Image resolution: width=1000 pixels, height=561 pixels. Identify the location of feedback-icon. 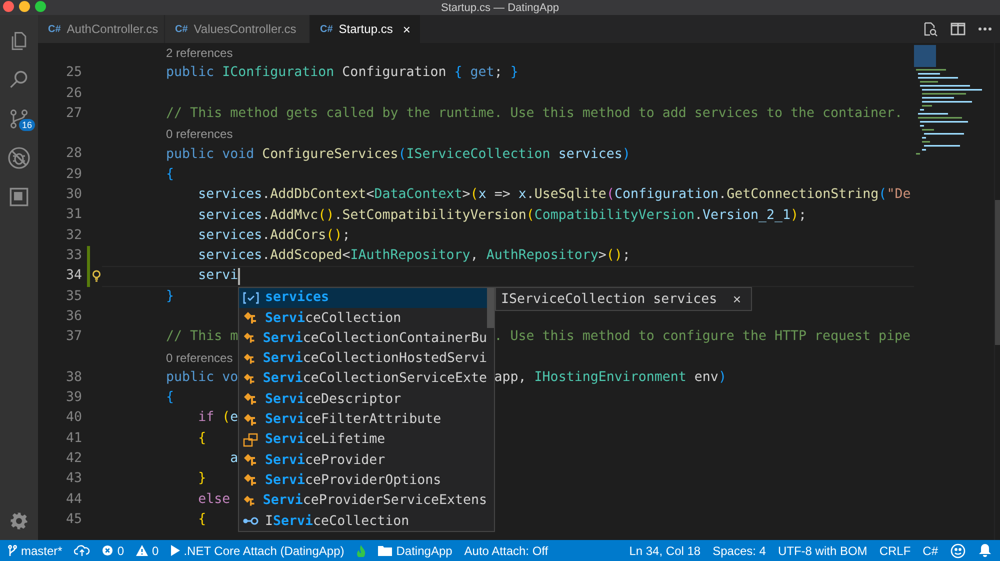
(958, 550).